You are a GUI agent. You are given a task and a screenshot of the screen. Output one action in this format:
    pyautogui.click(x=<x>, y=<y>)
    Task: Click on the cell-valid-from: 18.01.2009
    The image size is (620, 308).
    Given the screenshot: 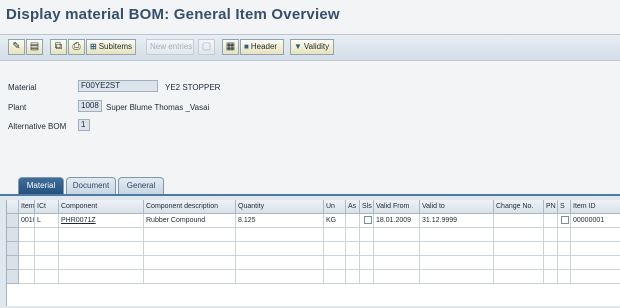 What is the action you would take?
    pyautogui.click(x=397, y=221)
    